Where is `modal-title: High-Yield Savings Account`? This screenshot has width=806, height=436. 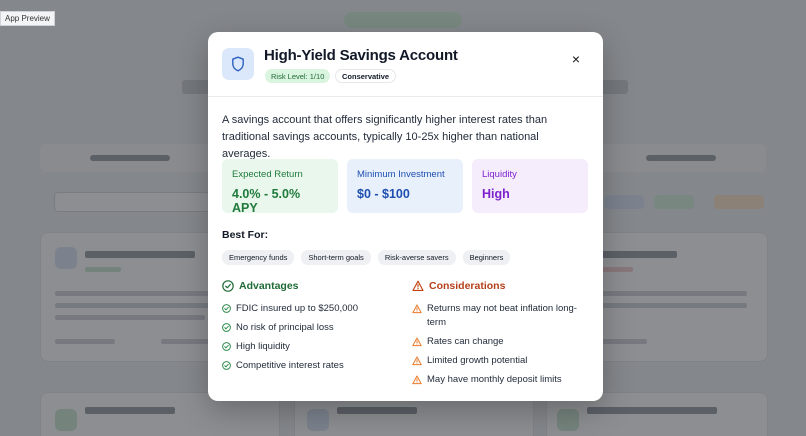
modal-title: High-Yield Savings Account is located at coordinates (361, 55).